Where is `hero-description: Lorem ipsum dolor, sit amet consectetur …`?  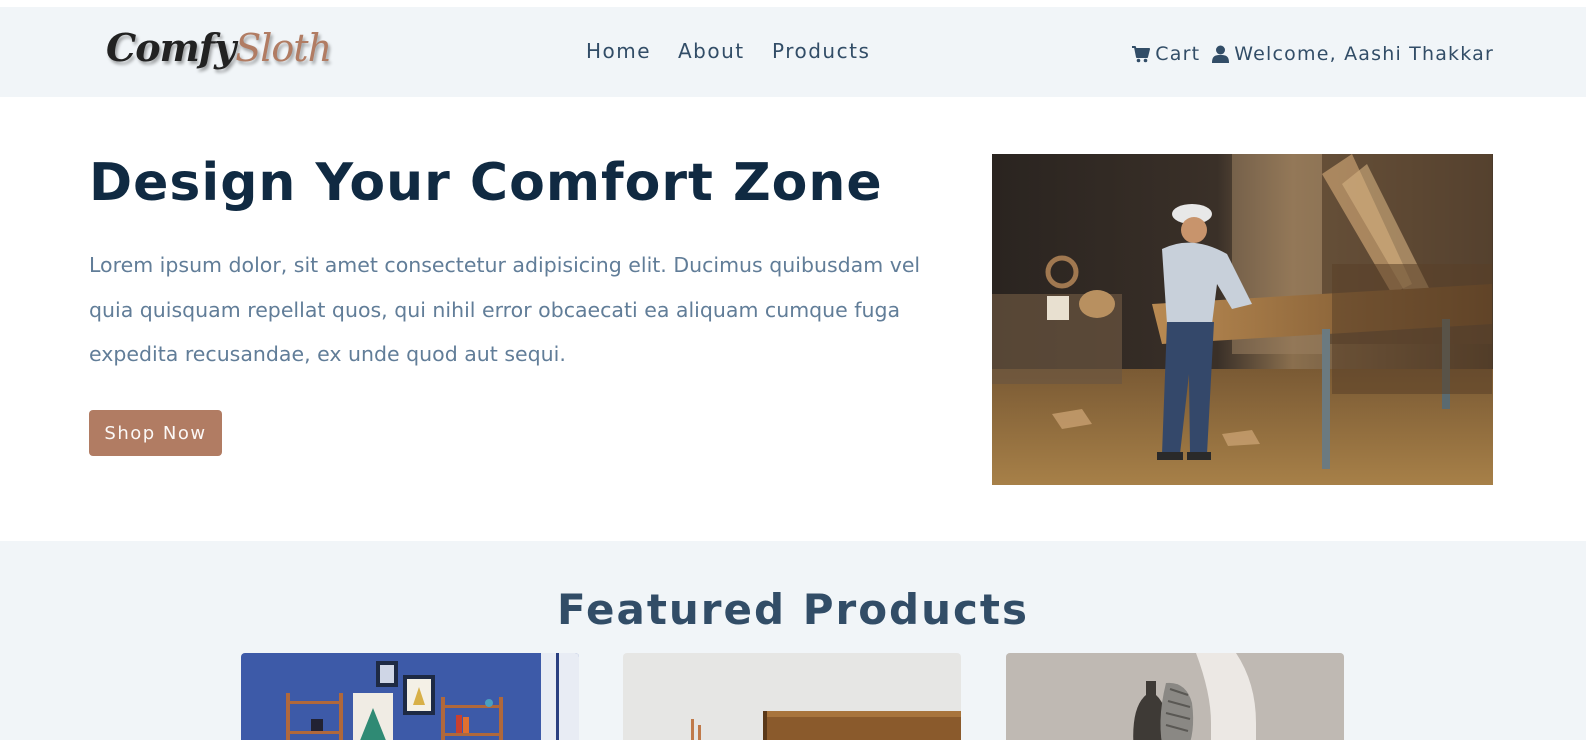 hero-description: Lorem ipsum dolor, sit amet consectetur … is located at coordinates (505, 309).